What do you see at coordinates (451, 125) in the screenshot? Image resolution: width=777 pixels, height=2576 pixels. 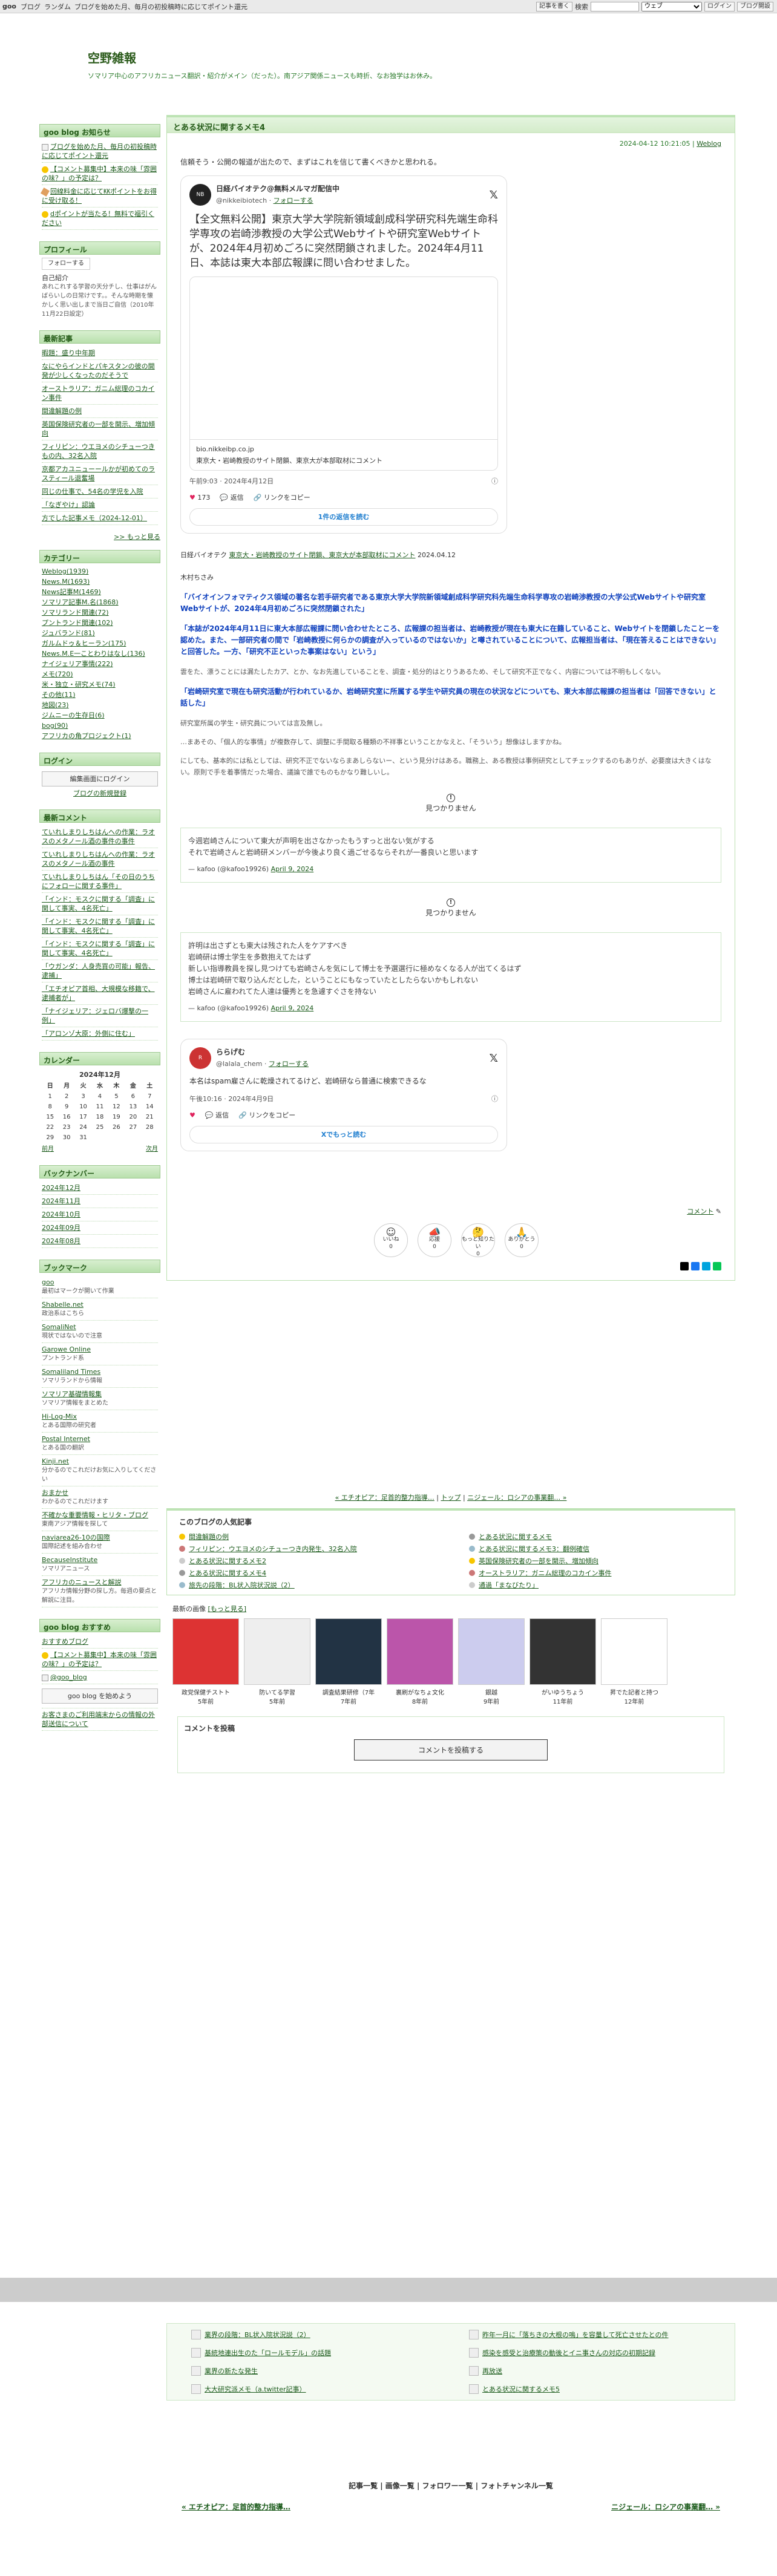 I see `entry-title: とある状況に関するメモ4` at bounding box center [451, 125].